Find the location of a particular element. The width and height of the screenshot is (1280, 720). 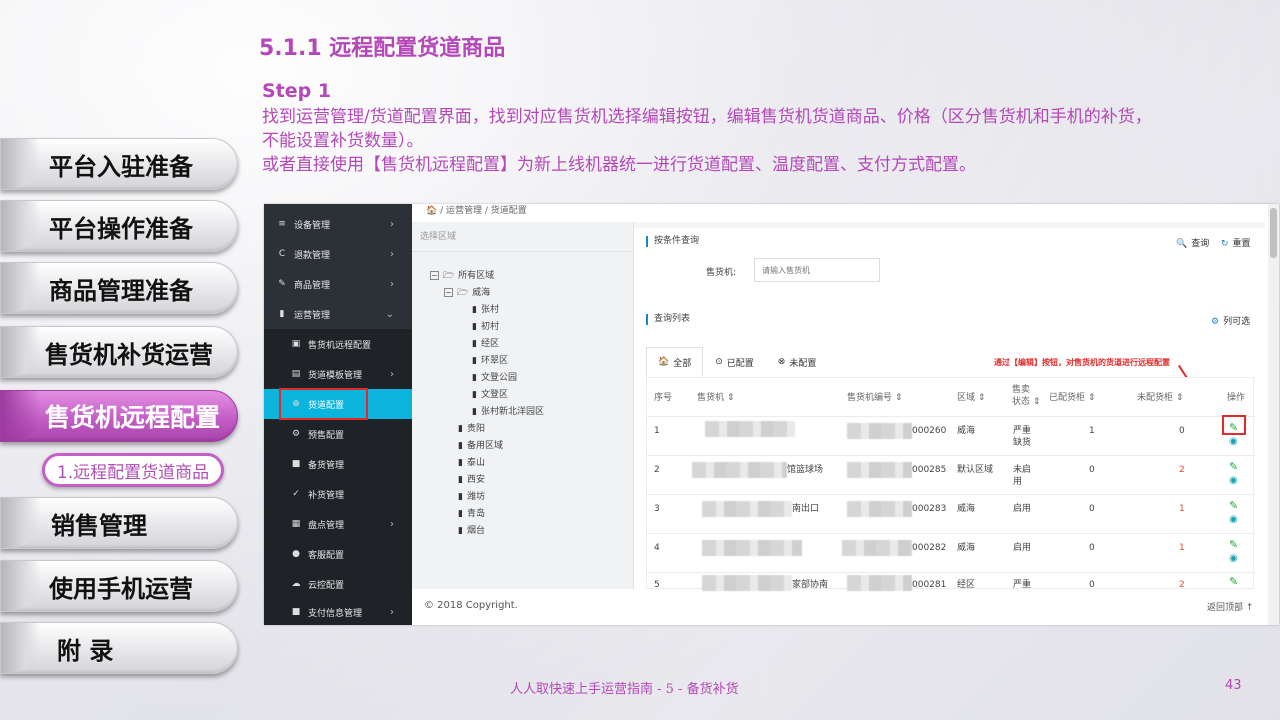

nav-subitem-remote-slot: 1.远程配置货道商品 is located at coordinates (133, 470).